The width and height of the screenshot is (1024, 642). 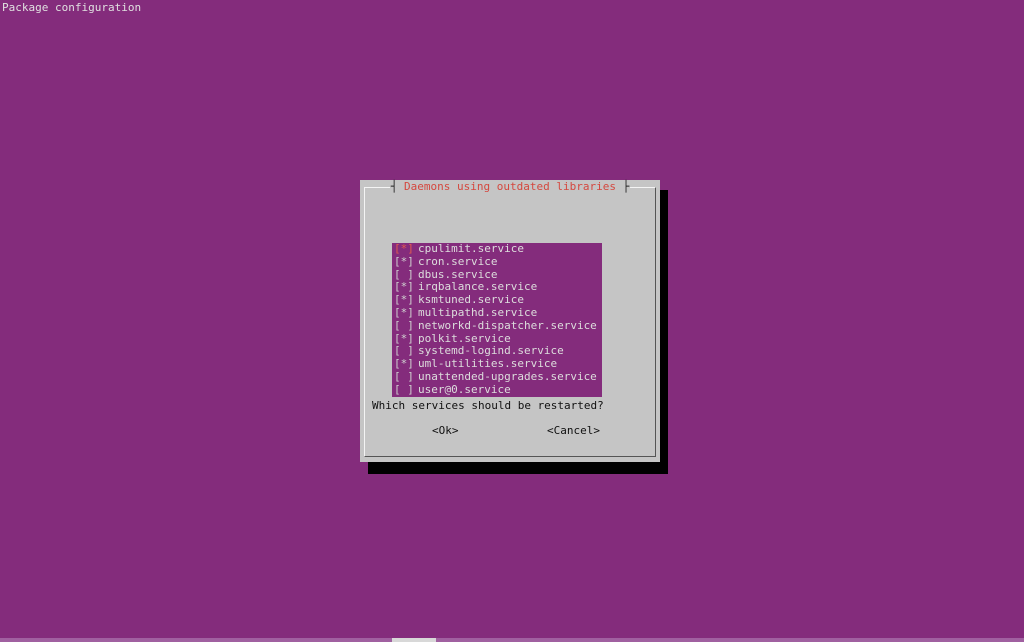 I want to click on item-label: cron.service, so click(x=458, y=261).